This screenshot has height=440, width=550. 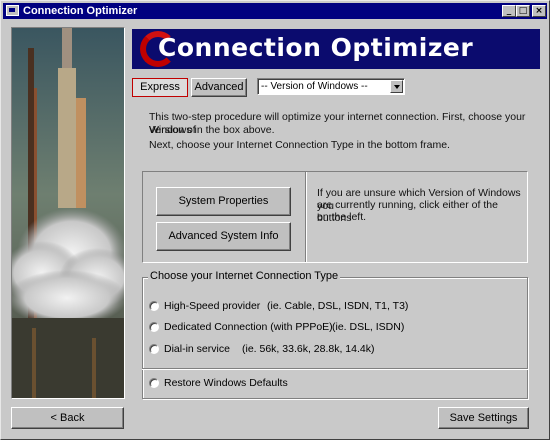 I want to click on back-button: < Back, so click(x=67, y=418).